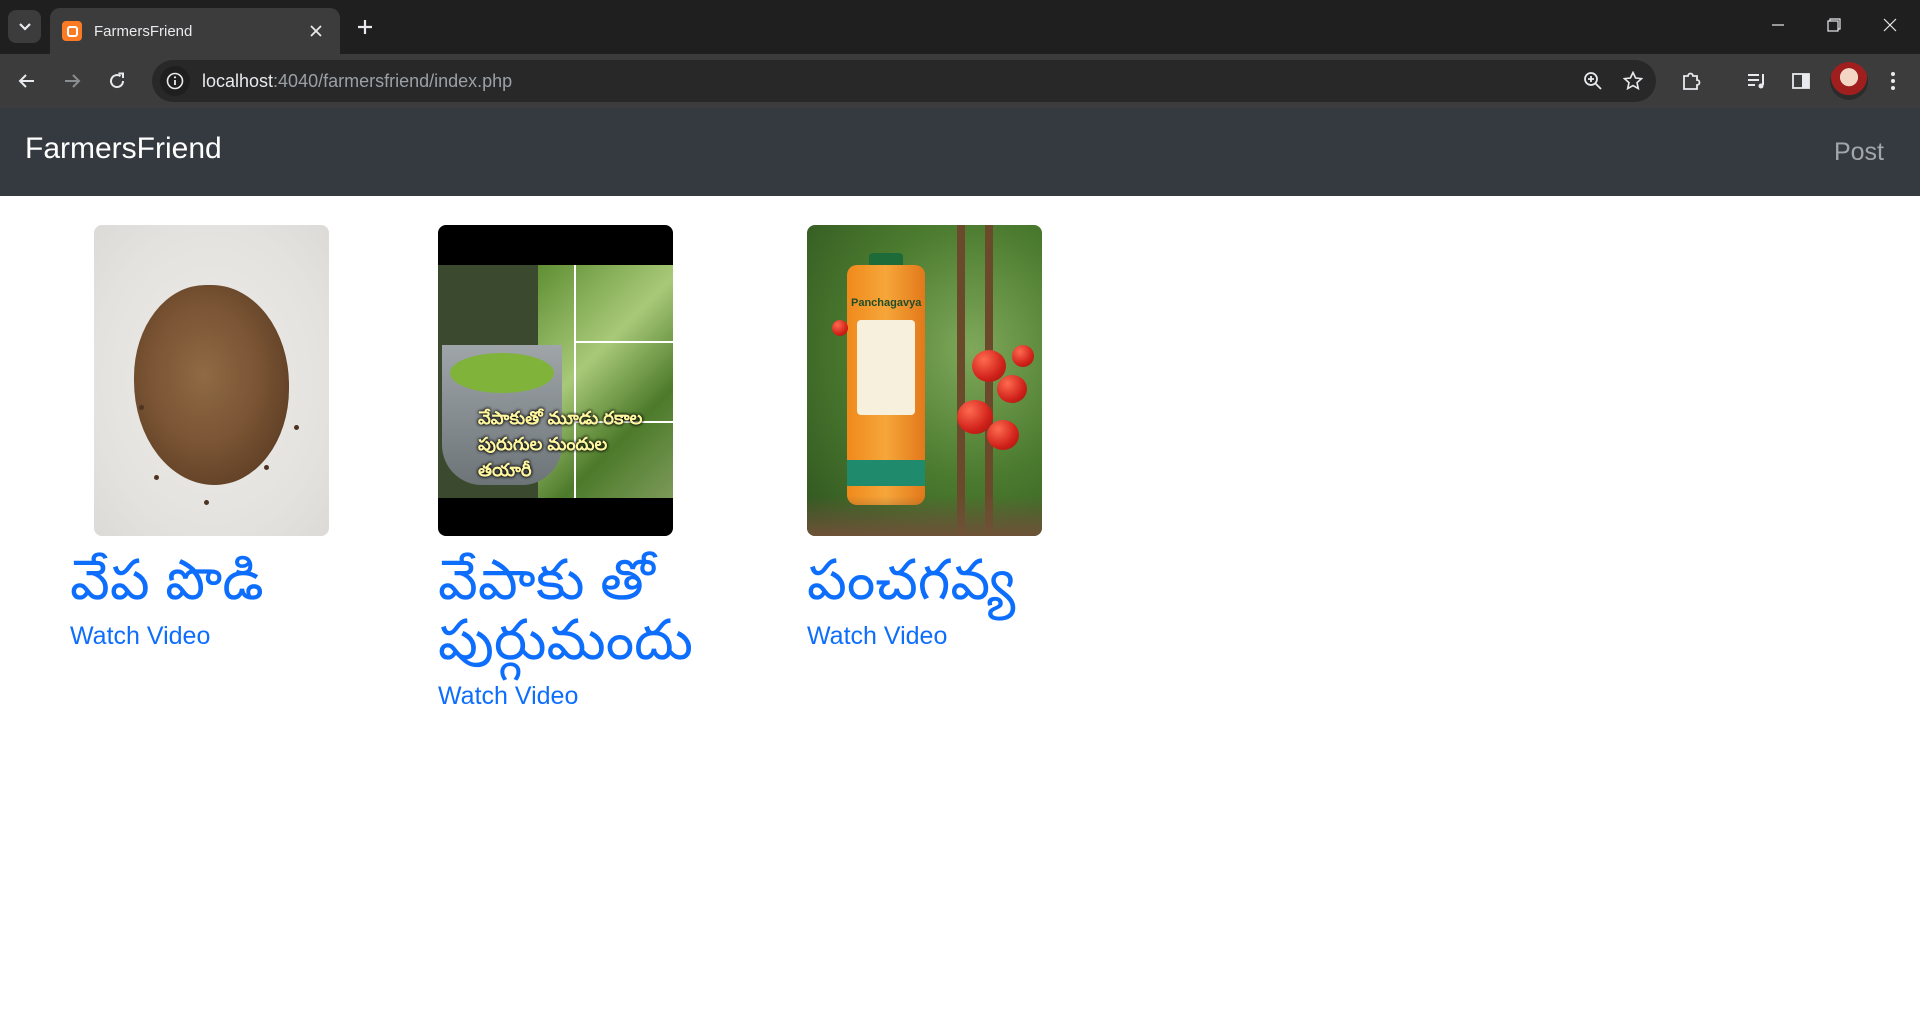  I want to click on profile-avatar, so click(1849, 81).